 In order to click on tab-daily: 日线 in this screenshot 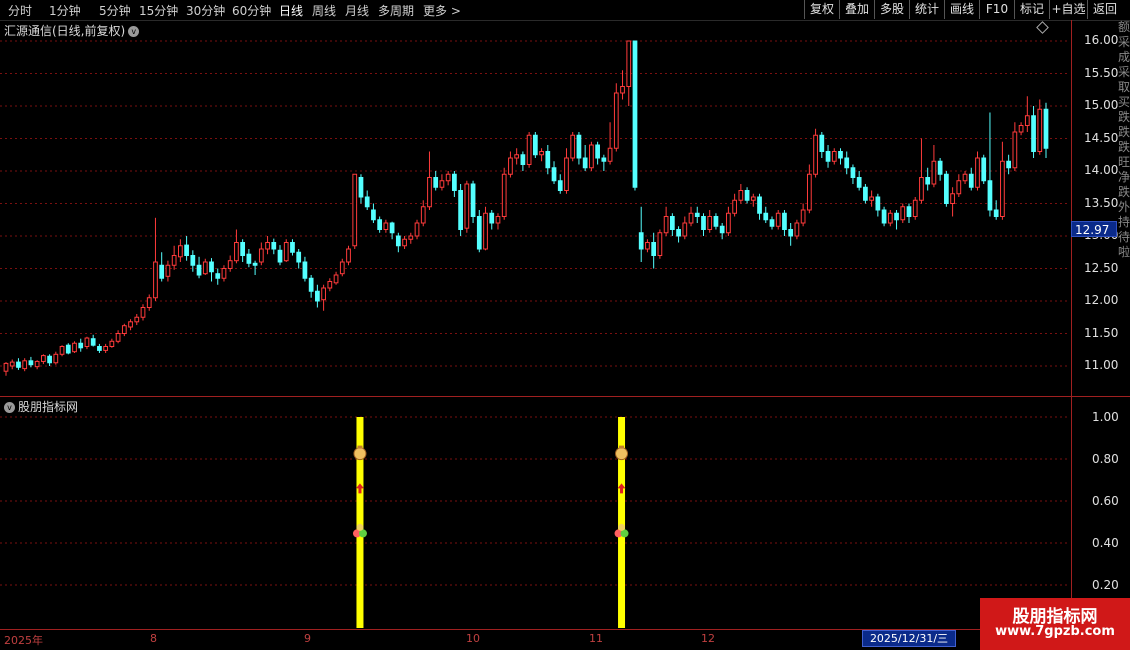, I will do `click(291, 10)`.